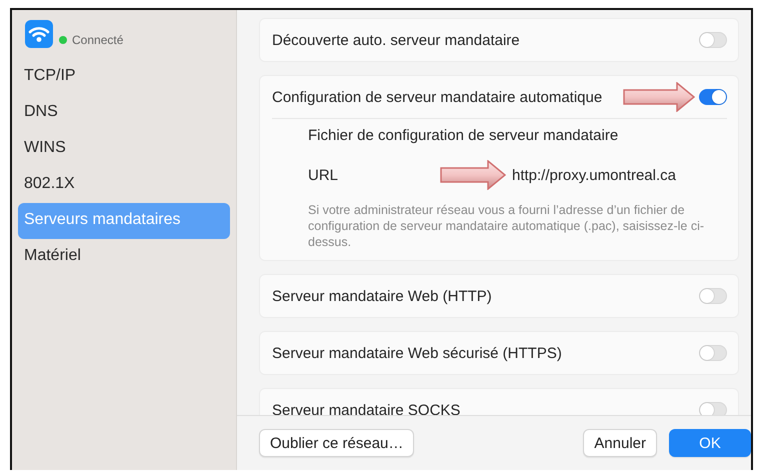 The height and width of the screenshot is (472, 763). I want to click on wifi-icon, so click(39, 34).